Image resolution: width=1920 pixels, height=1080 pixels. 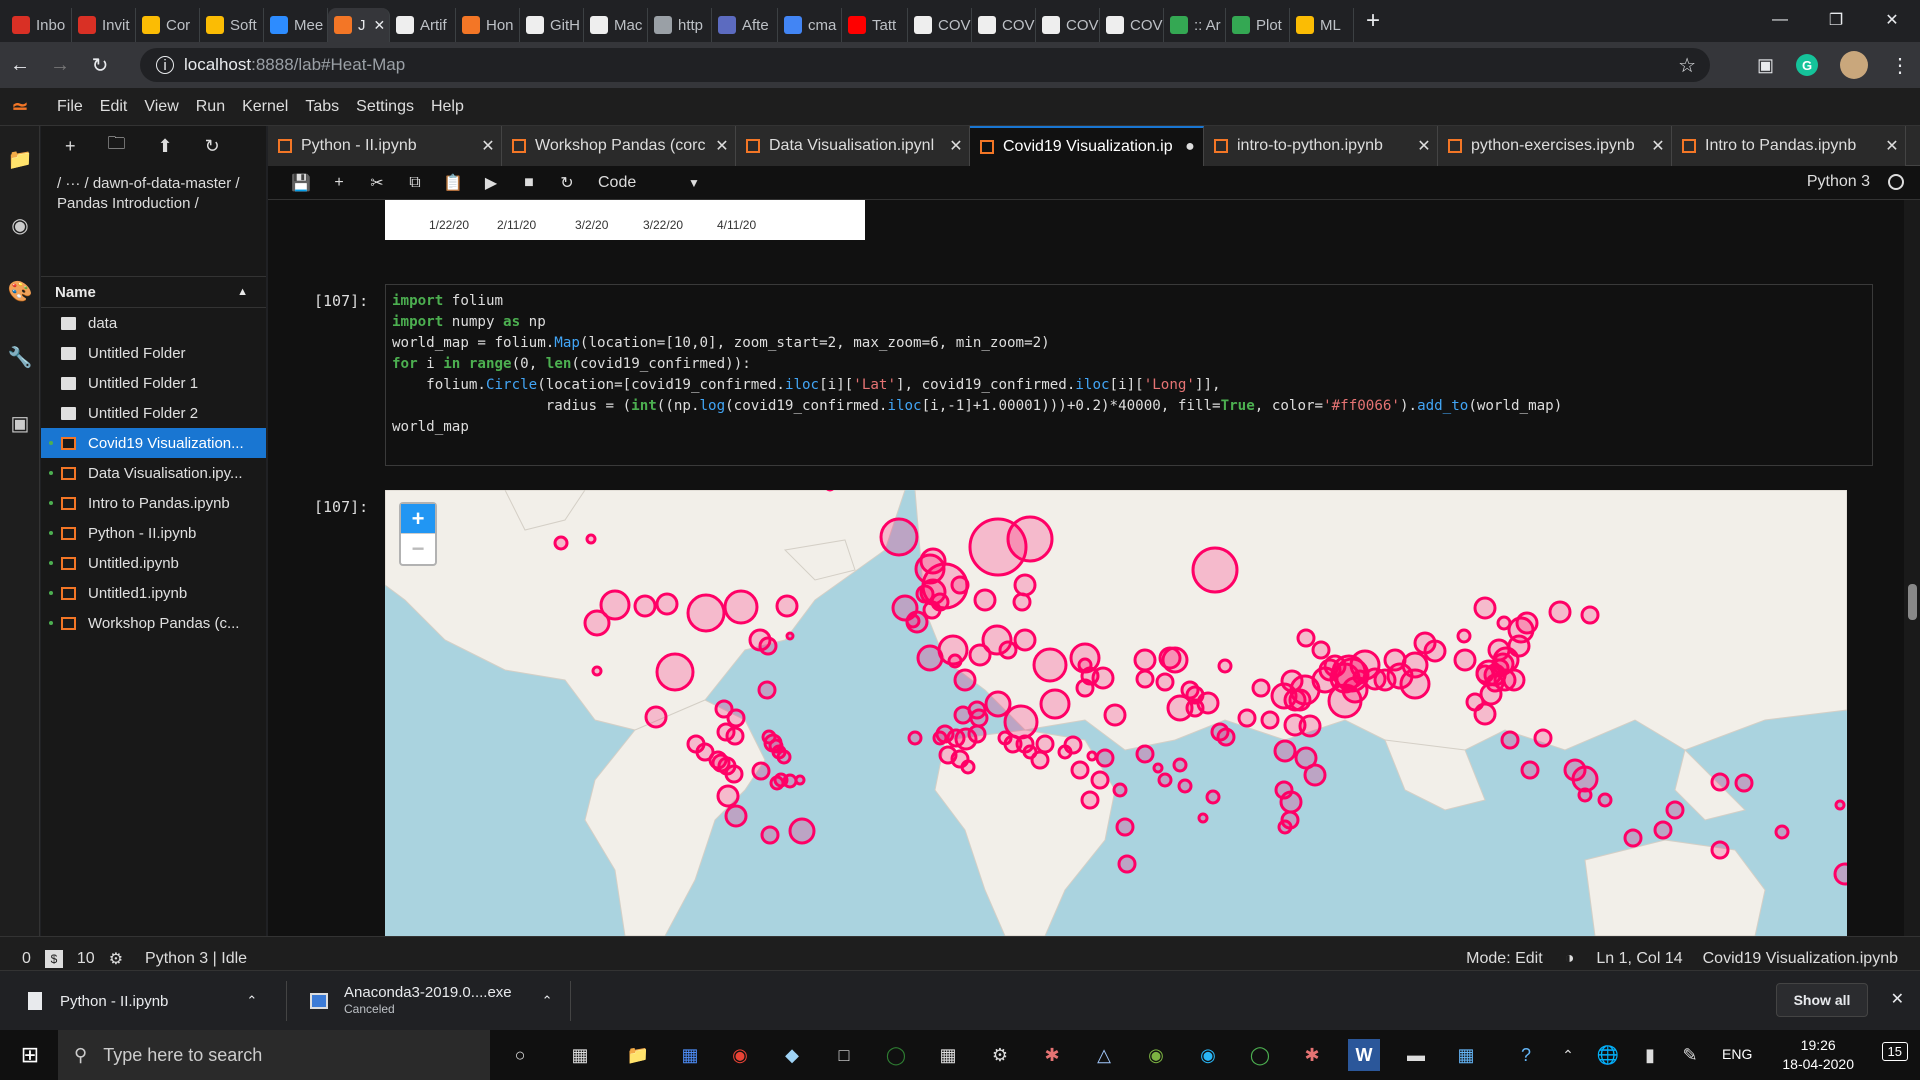 I want to click on menu-file: File, so click(x=70, y=107).